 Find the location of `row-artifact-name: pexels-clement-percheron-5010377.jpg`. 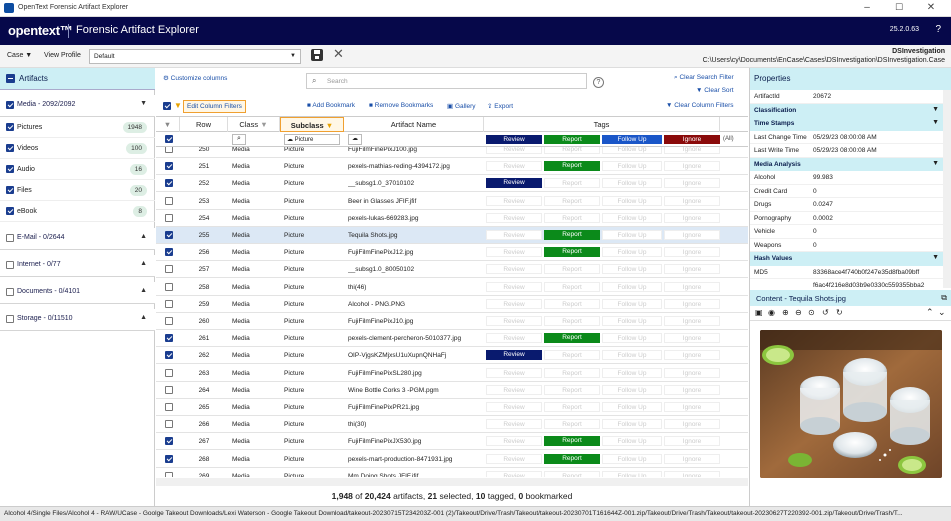

row-artifact-name: pexels-clement-percheron-5010377.jpg is located at coordinates (415, 338).